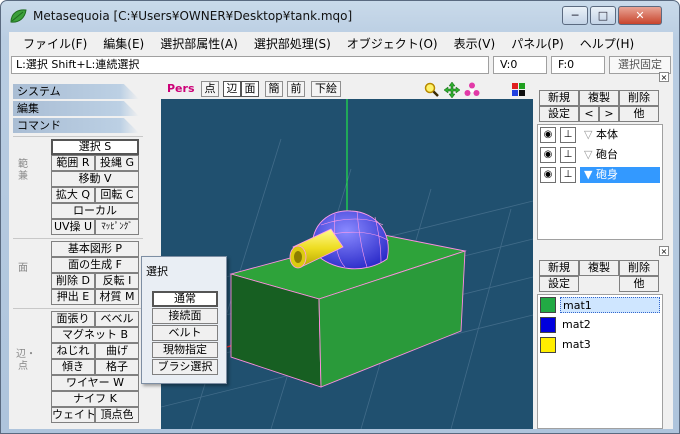 This screenshot has width=680, height=434. What do you see at coordinates (475, 43) in the screenshot?
I see `menu-view: 表示(V)` at bounding box center [475, 43].